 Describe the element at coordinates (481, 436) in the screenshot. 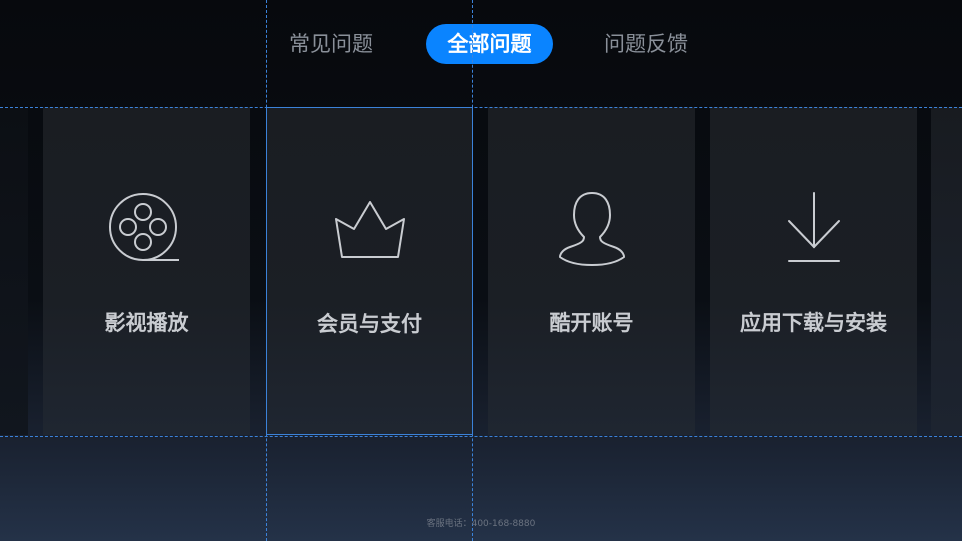

I see `focus-guide-bottom` at that location.